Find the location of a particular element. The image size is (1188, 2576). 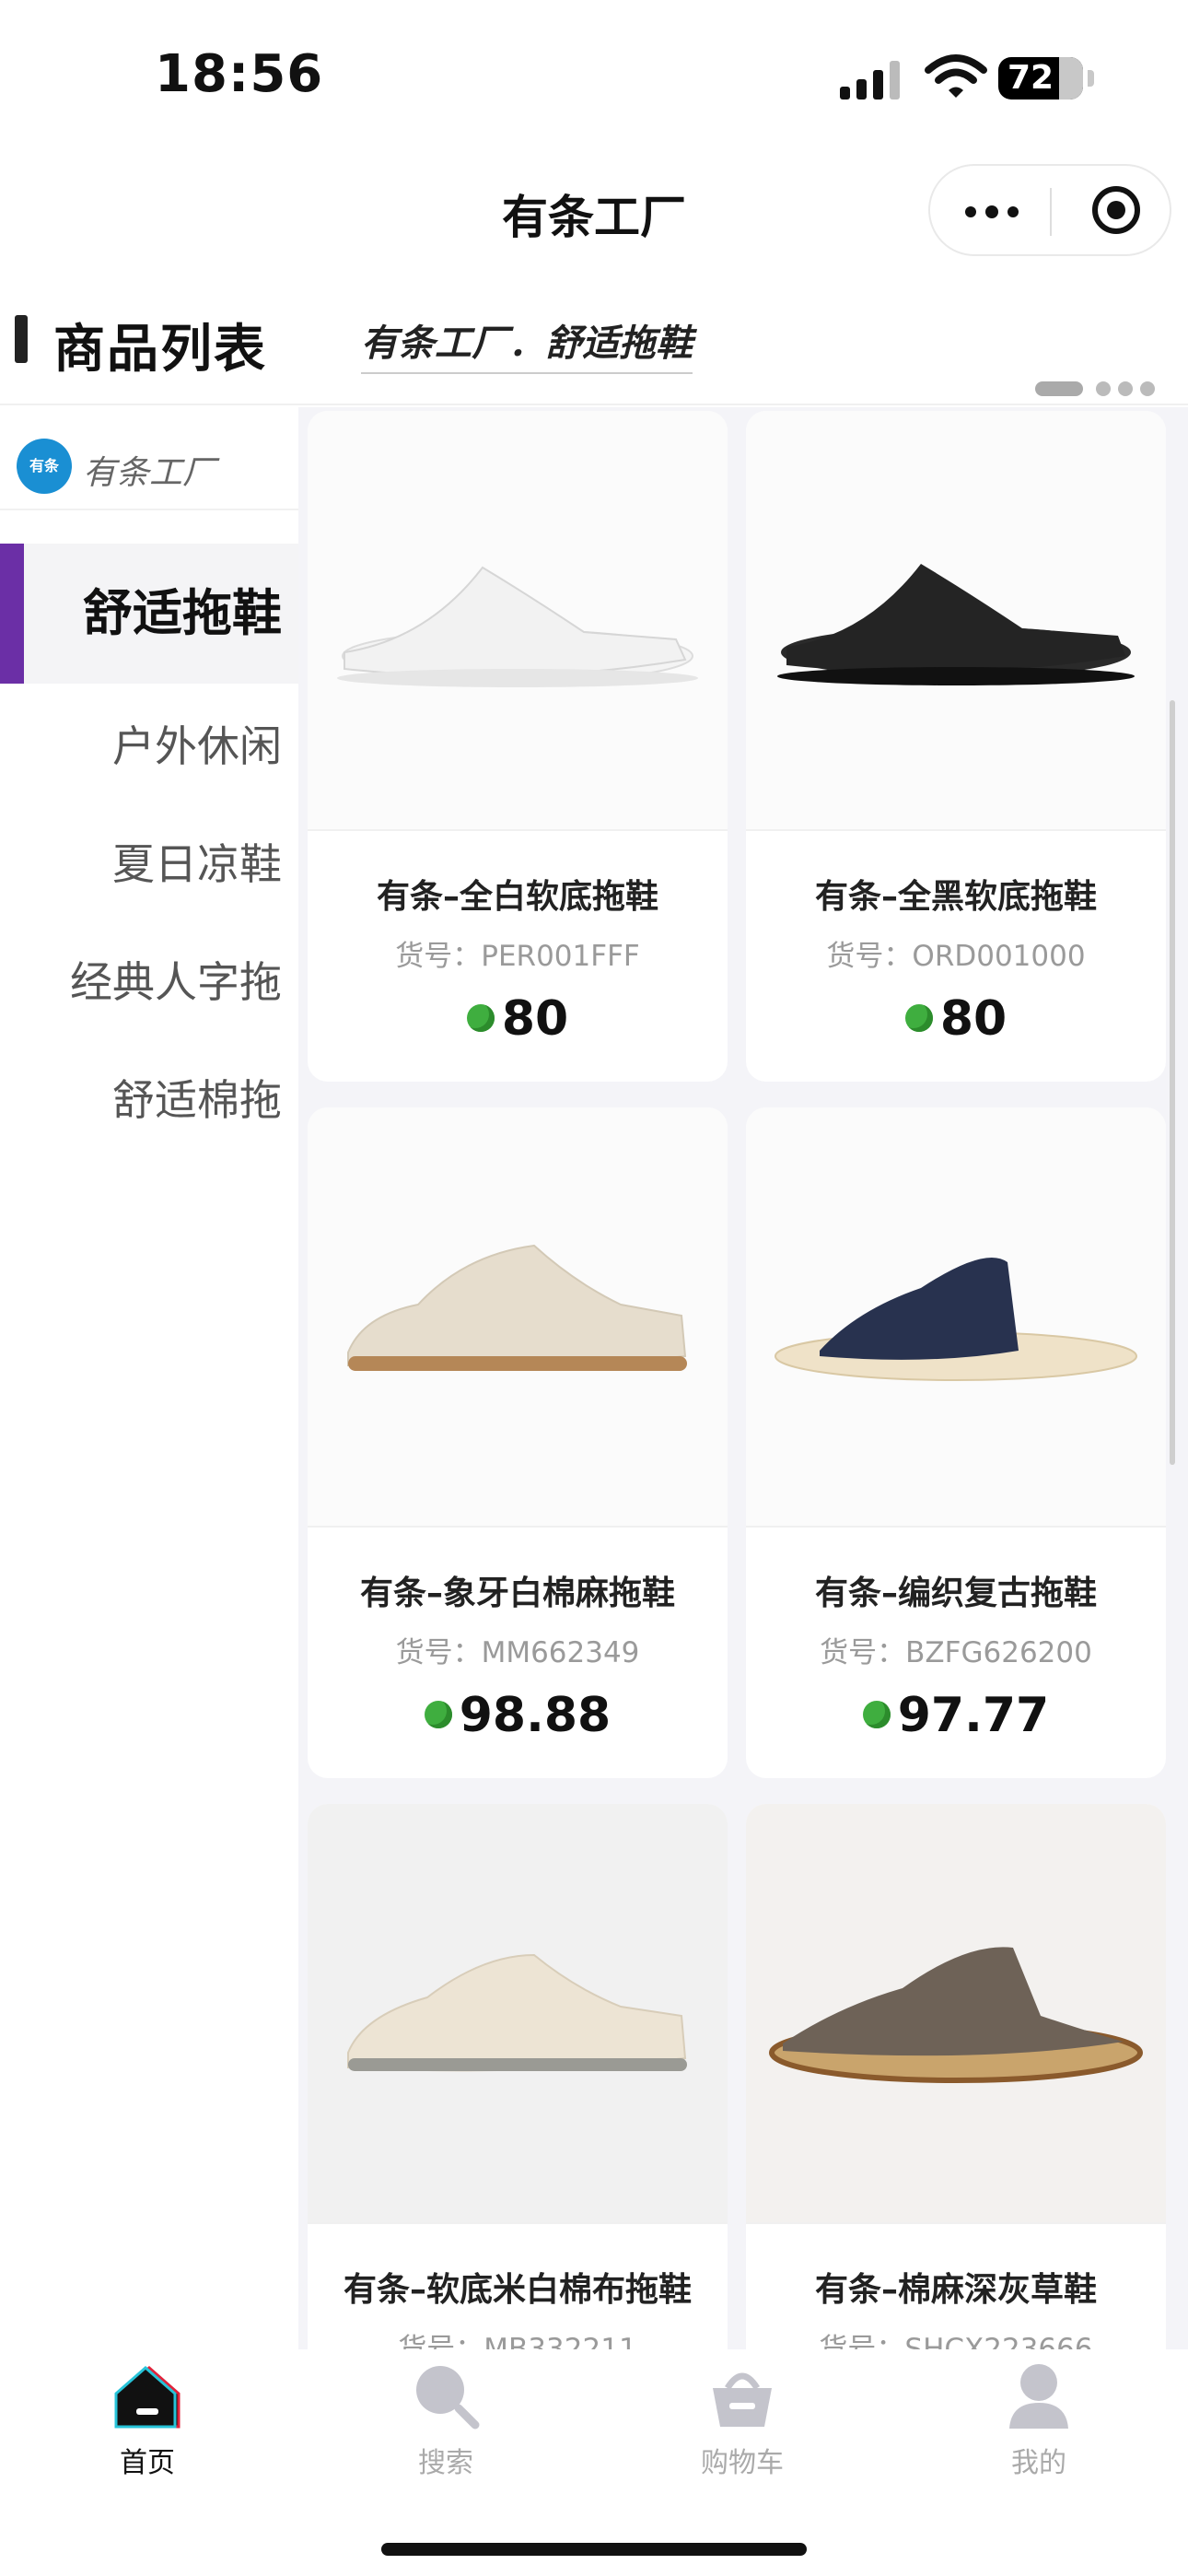

tab-cart: 购物车 is located at coordinates (742, 2420).